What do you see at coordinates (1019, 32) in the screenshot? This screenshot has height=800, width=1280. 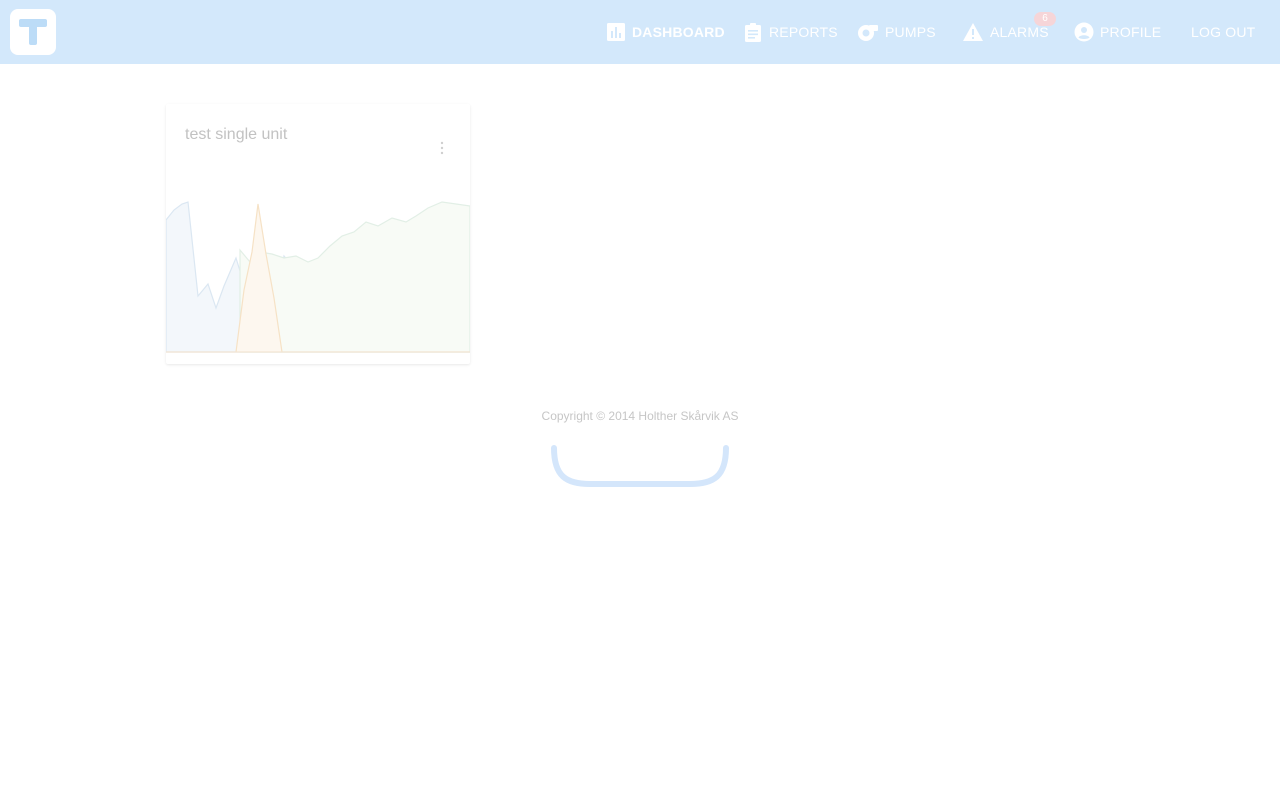 I see `nav-alarms-label: ALARMS` at bounding box center [1019, 32].